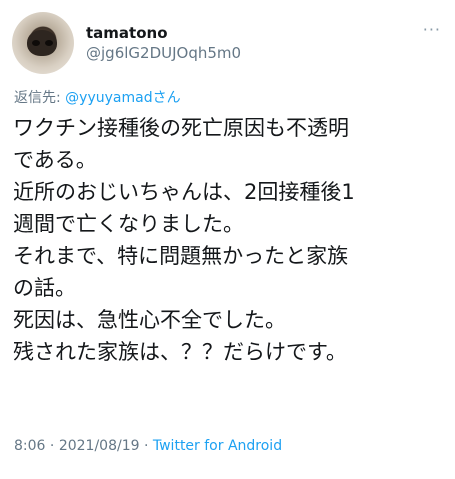 The image size is (455, 479). I want to click on reply-to-mention-link: @yyuyamadさん, so click(122, 98).